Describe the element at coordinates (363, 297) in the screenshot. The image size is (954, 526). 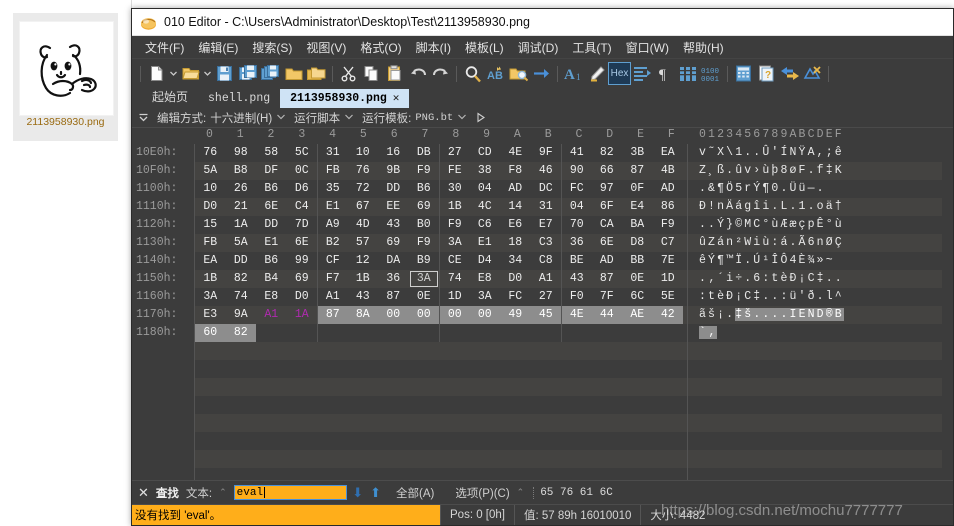
I see `hex-byte-cell: 43` at that location.